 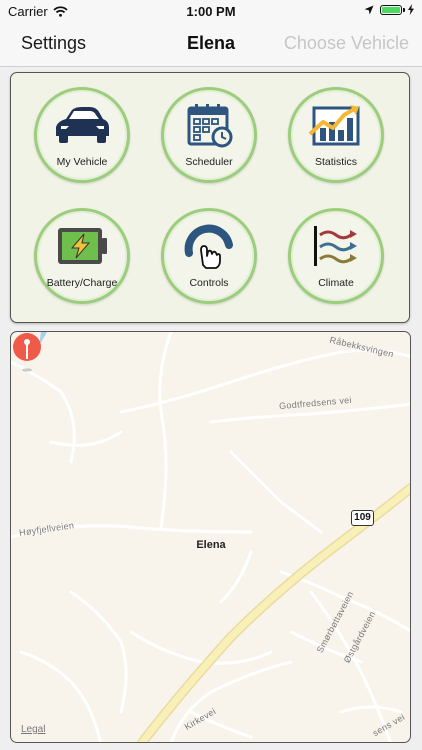 I want to click on pin-label: Elena, so click(x=211, y=545).